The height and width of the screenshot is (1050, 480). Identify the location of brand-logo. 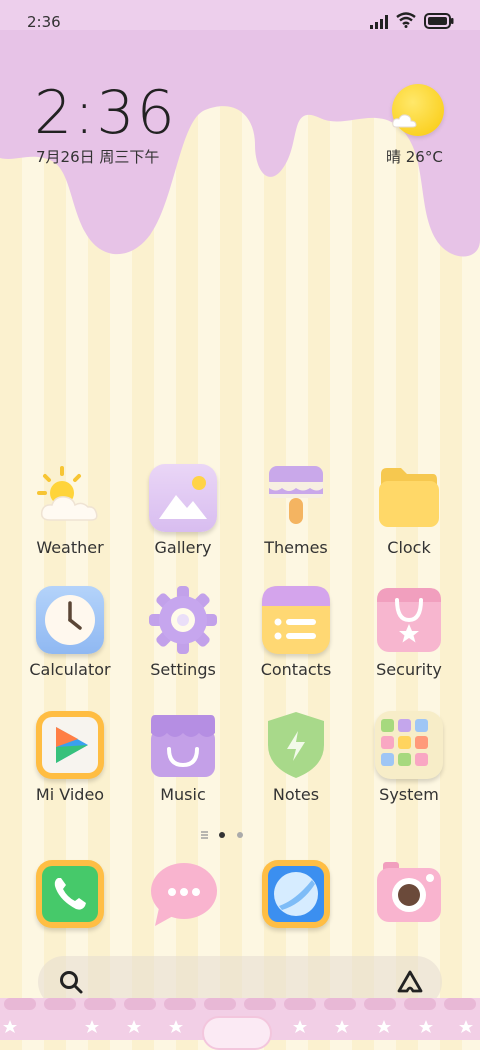
(237, 1033).